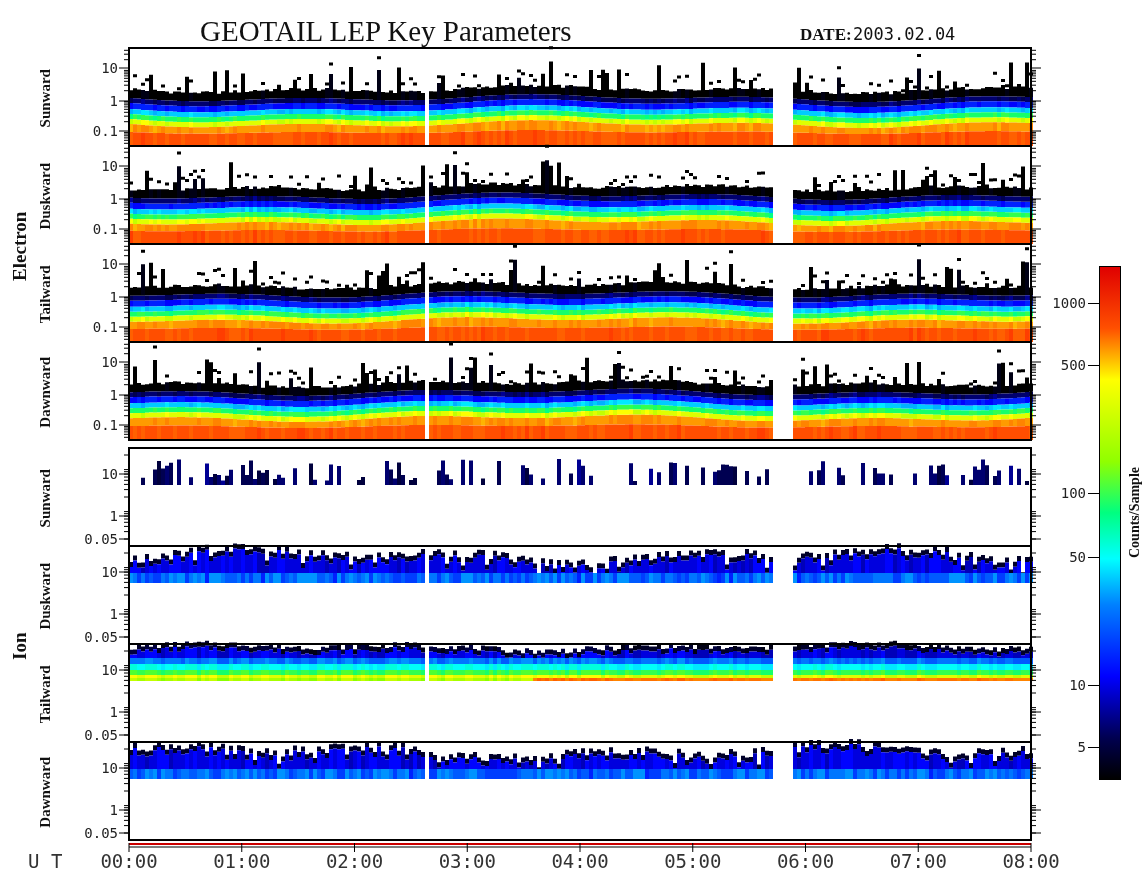 This screenshot has width=1142, height=880. What do you see at coordinates (1077, 557) in the screenshot?
I see `color-tick-label: 50` at bounding box center [1077, 557].